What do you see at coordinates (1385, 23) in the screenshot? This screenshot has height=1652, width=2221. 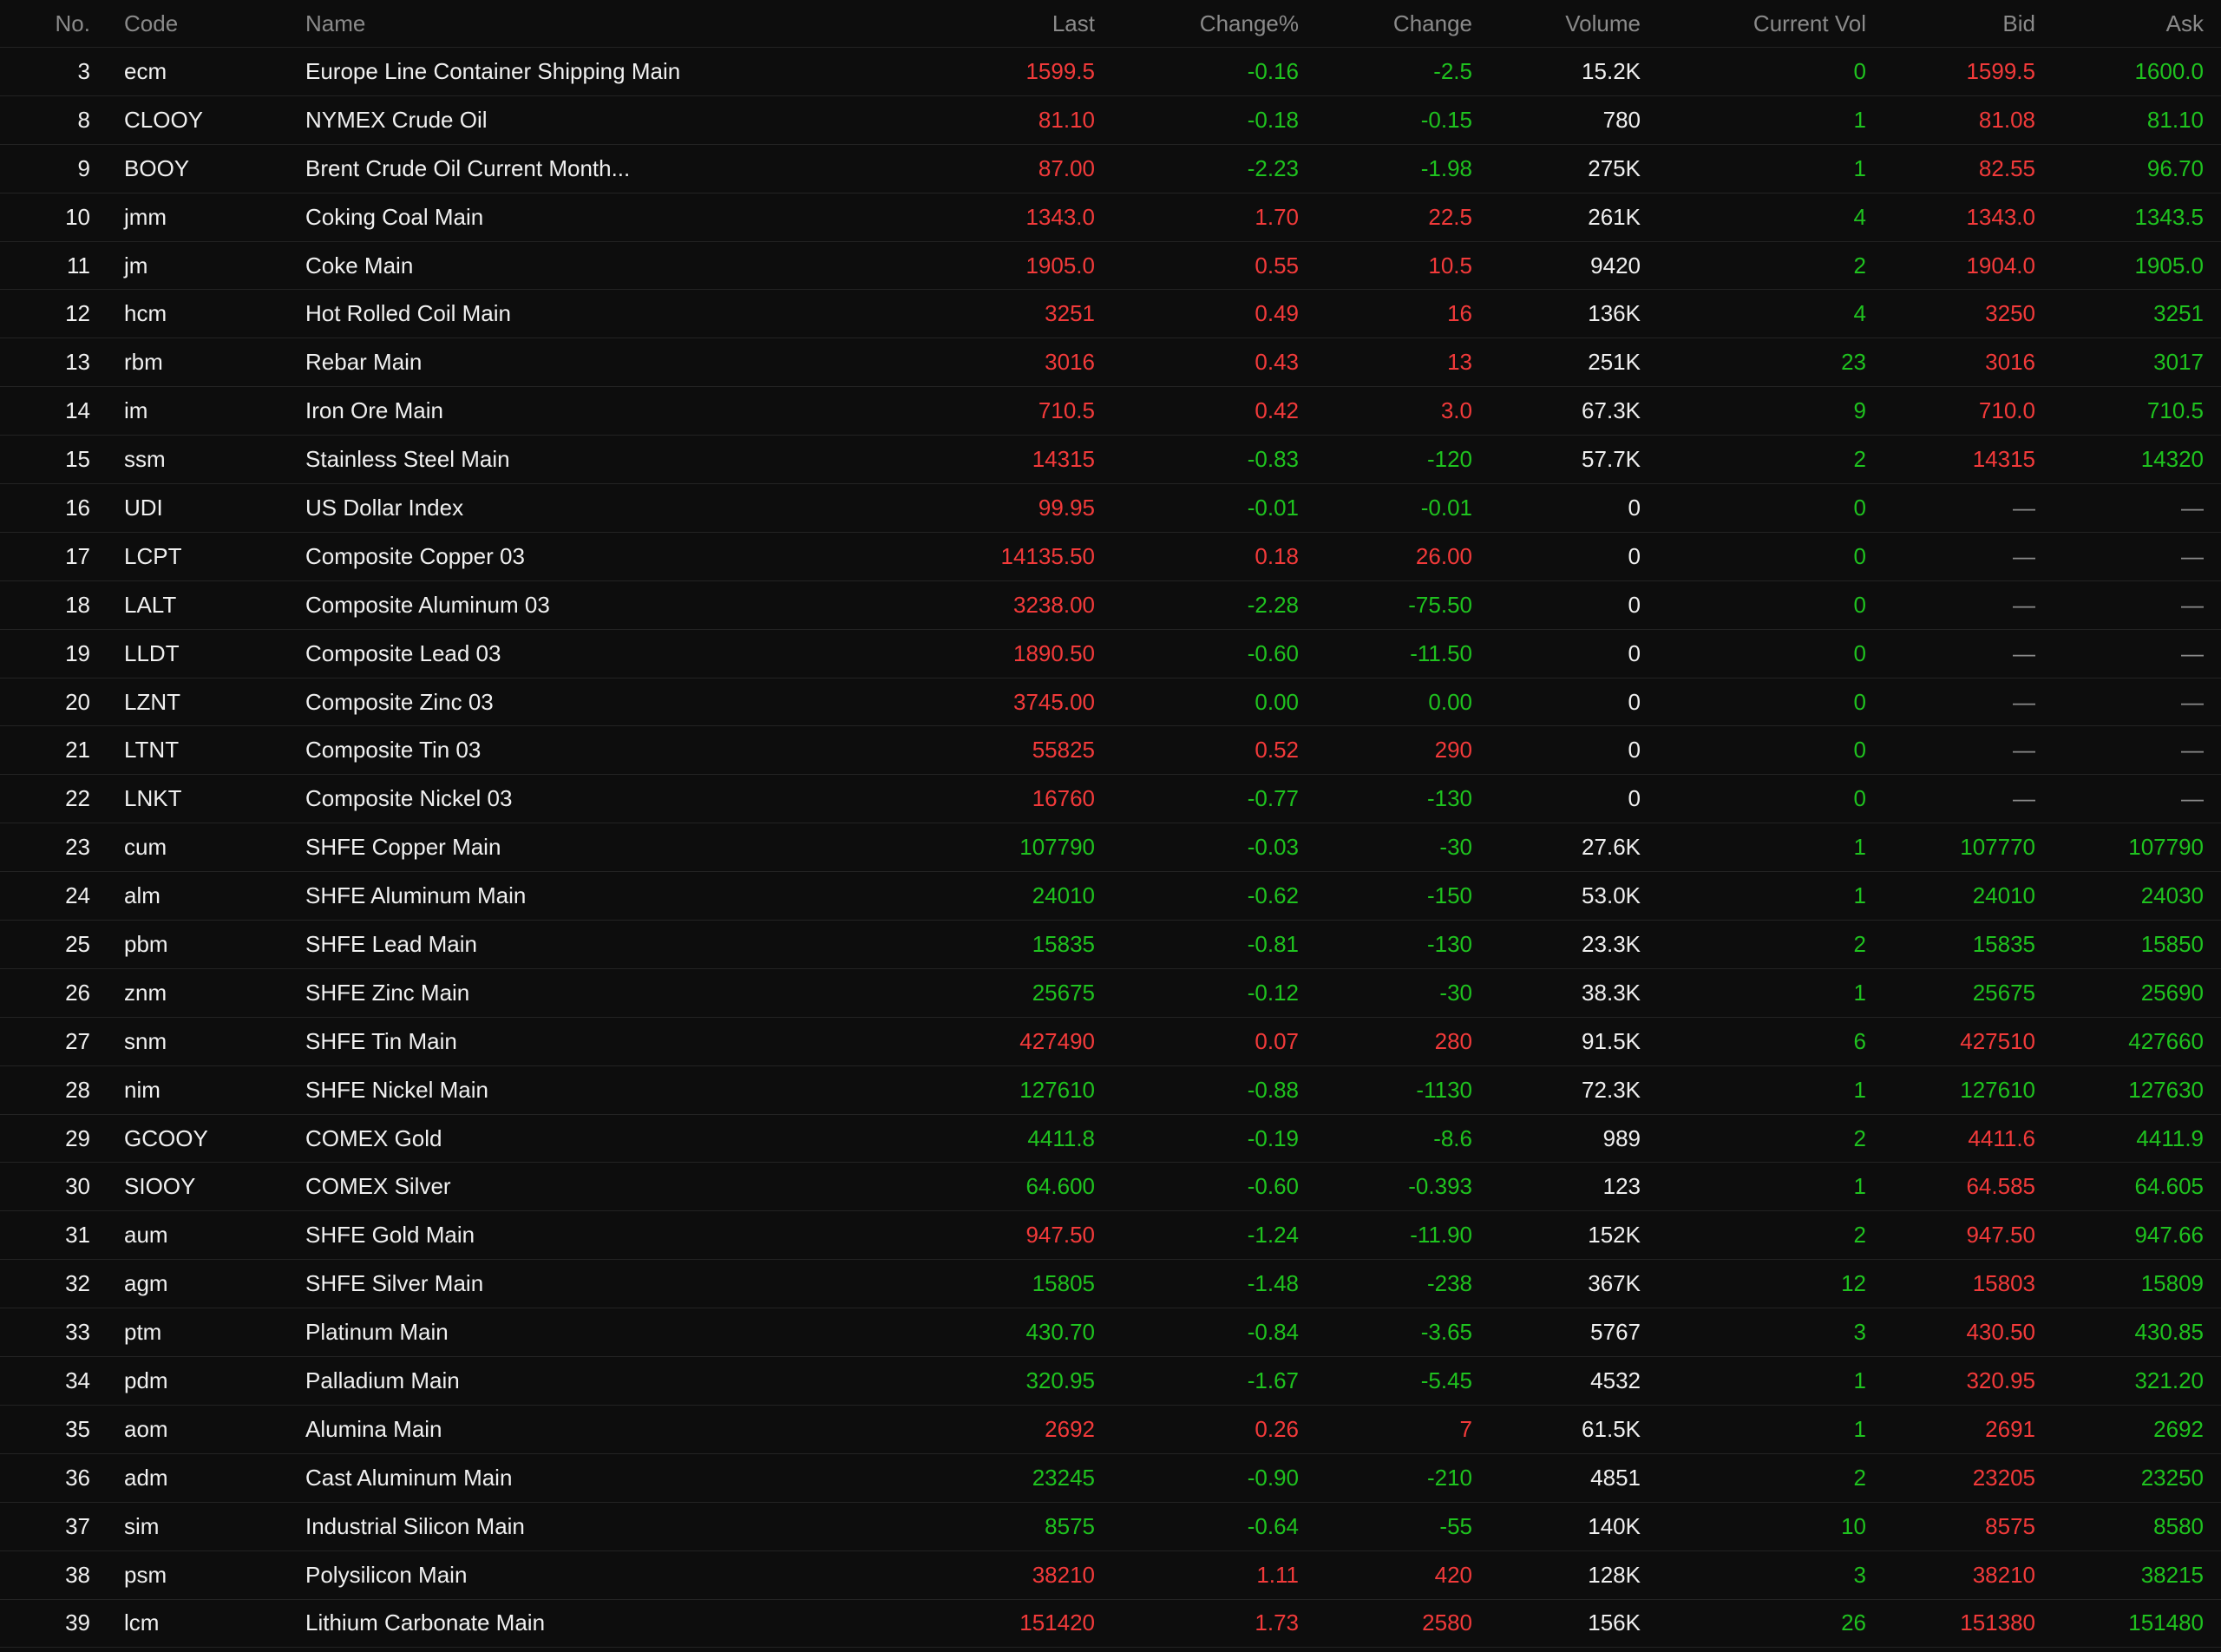 I see `header-change: Change` at bounding box center [1385, 23].